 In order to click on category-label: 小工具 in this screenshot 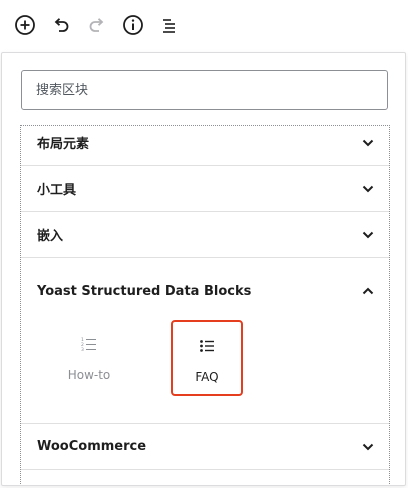, I will do `click(57, 190)`.